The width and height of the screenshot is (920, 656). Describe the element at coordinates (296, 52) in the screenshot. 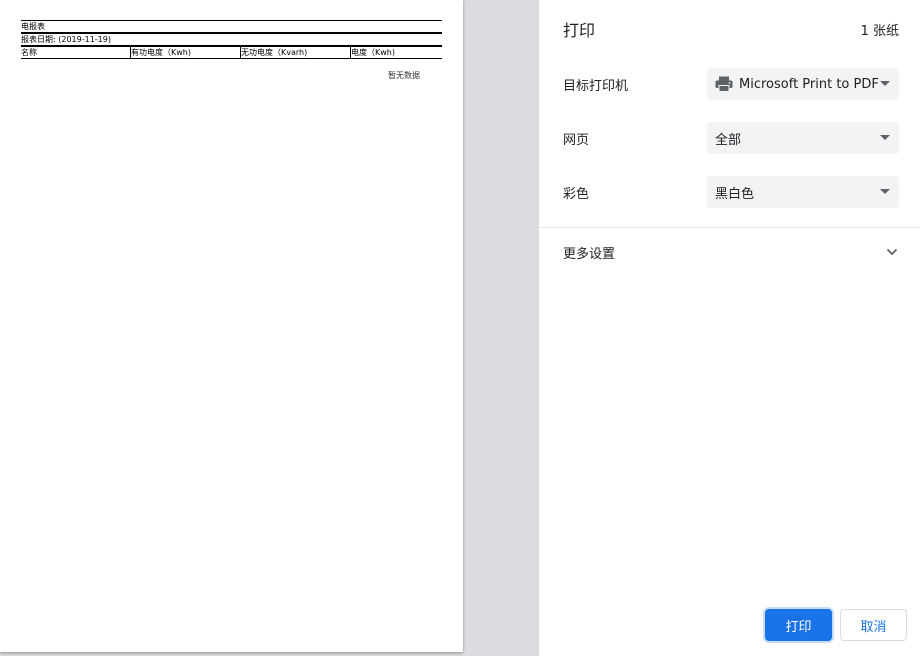

I see `column-header-reactive-energy: 无功电度（Kvarh)` at that location.